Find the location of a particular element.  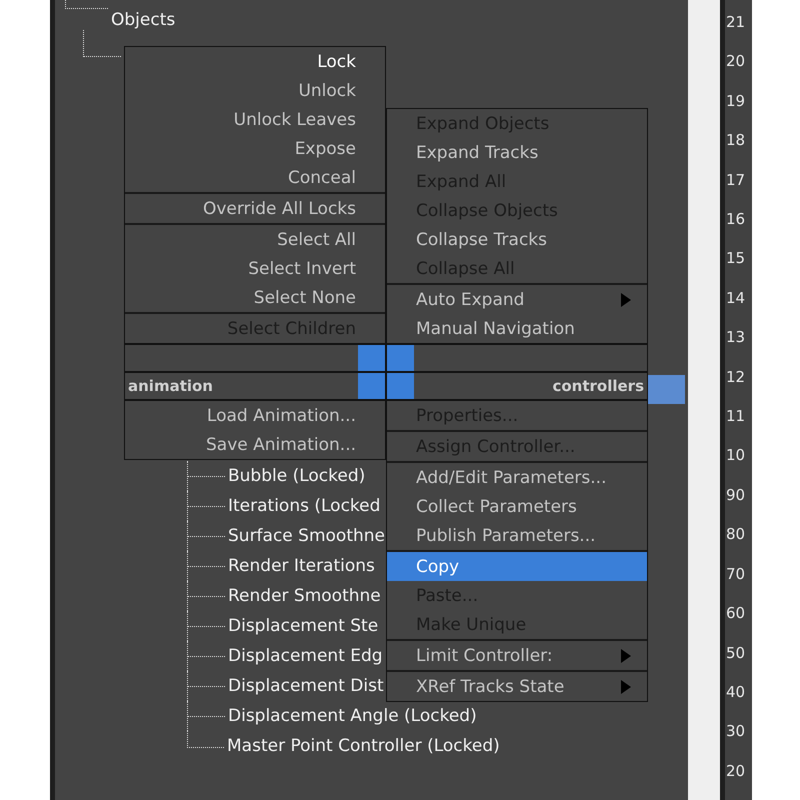

menu-item: Expand Tracks is located at coordinates (517, 152).